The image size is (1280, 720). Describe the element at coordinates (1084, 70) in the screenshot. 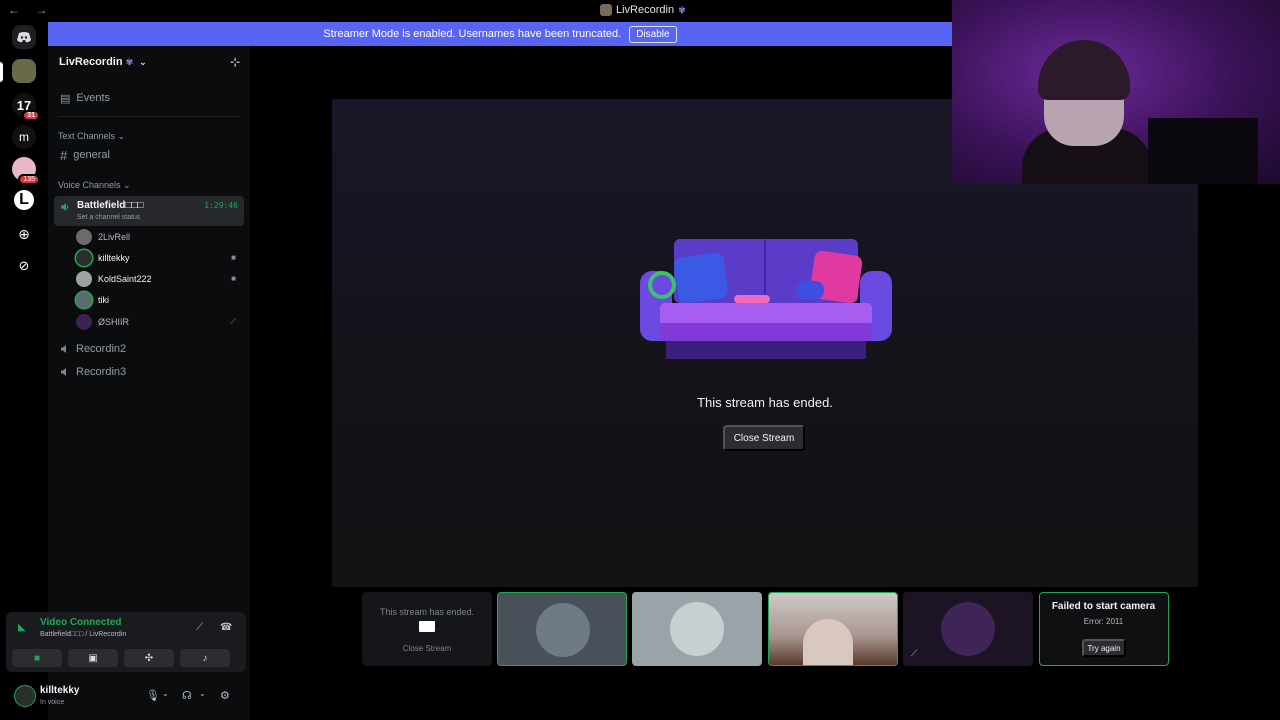

I see `webcam-person-hair` at that location.